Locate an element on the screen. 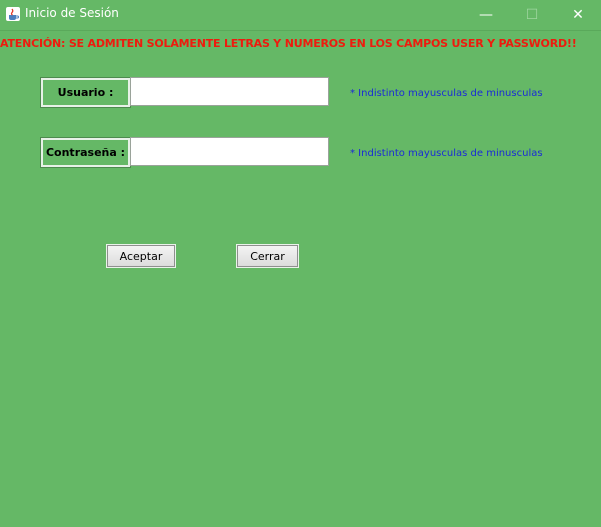 This screenshot has width=601, height=527. password-input is located at coordinates (229, 151).